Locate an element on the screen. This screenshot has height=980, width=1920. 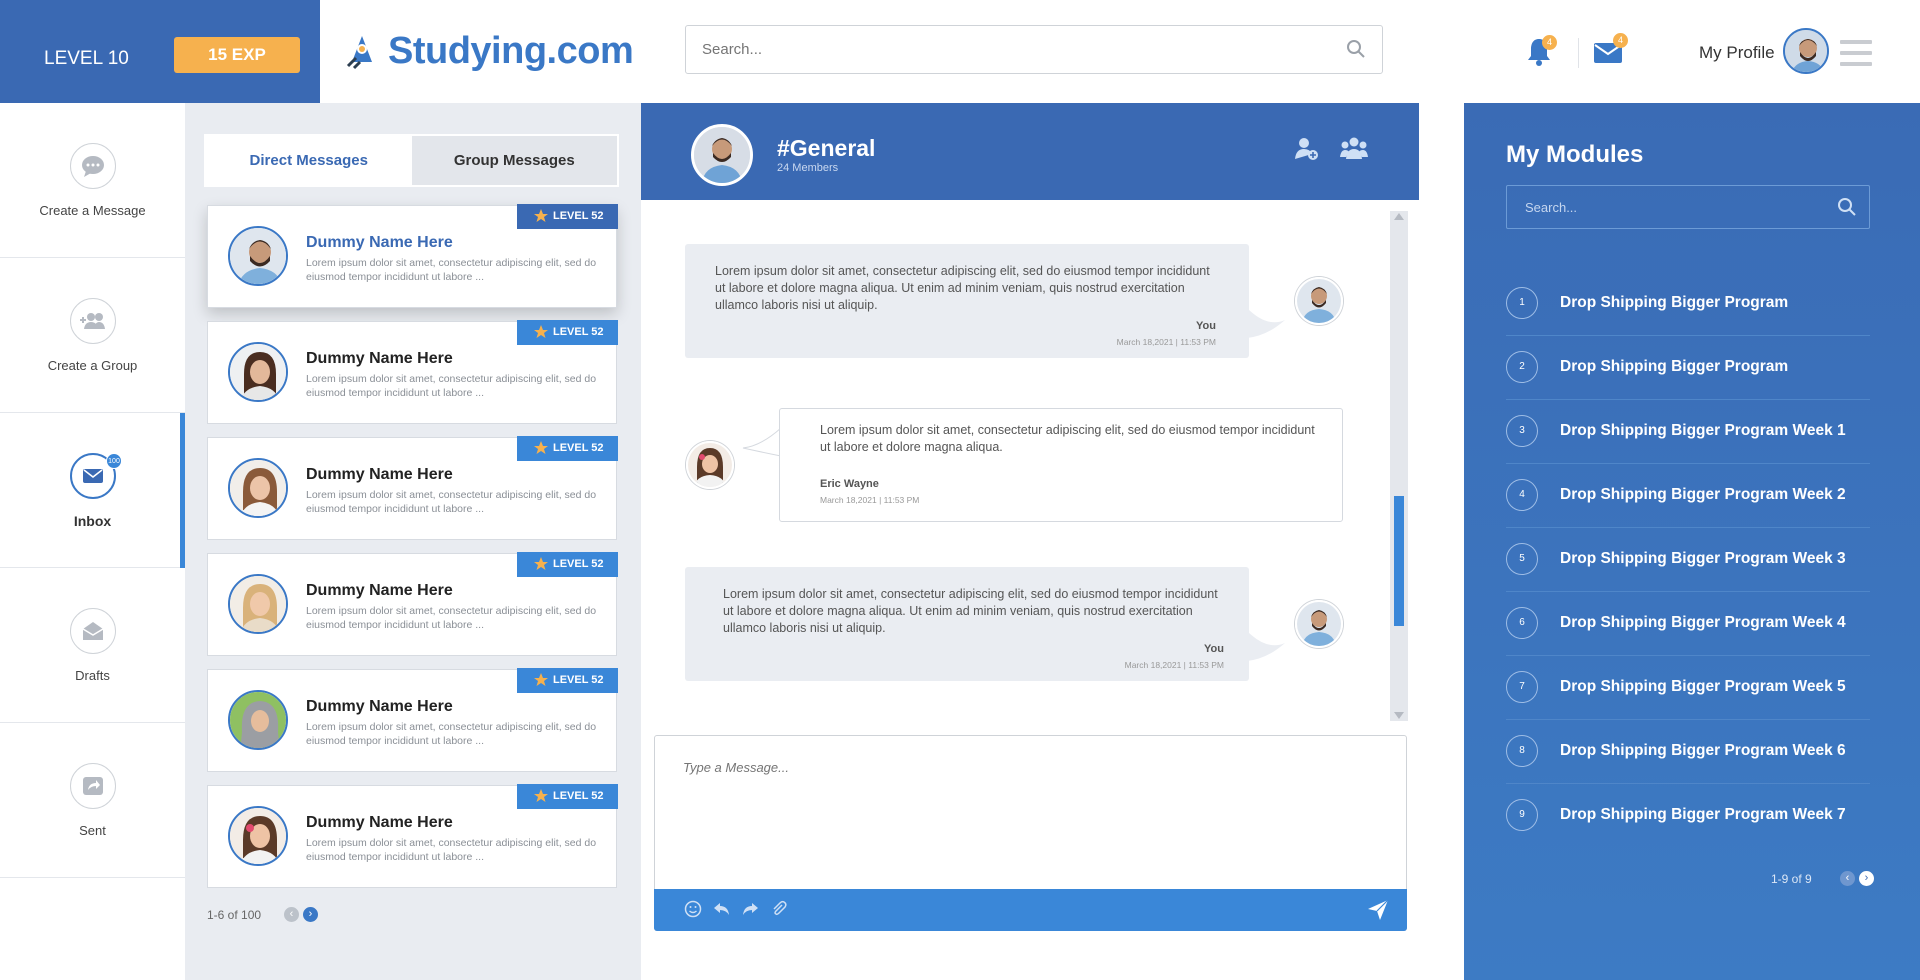
tab-direct-messages: Direct Messages is located at coordinates (309, 160).